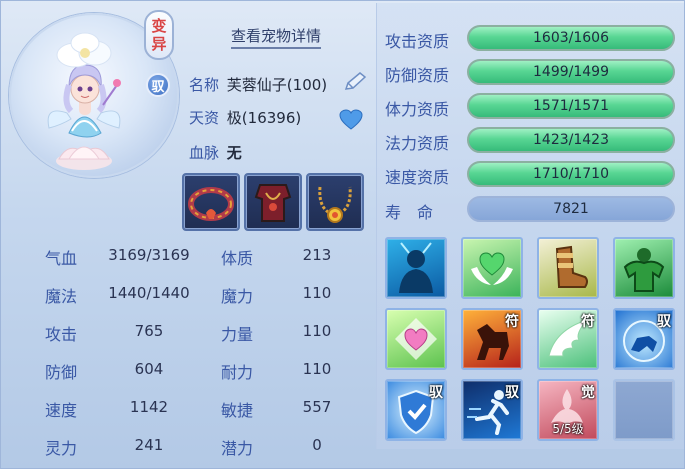 This screenshot has height=469, width=685. I want to click on apt-bar-attack: 1603/1606, so click(571, 38).